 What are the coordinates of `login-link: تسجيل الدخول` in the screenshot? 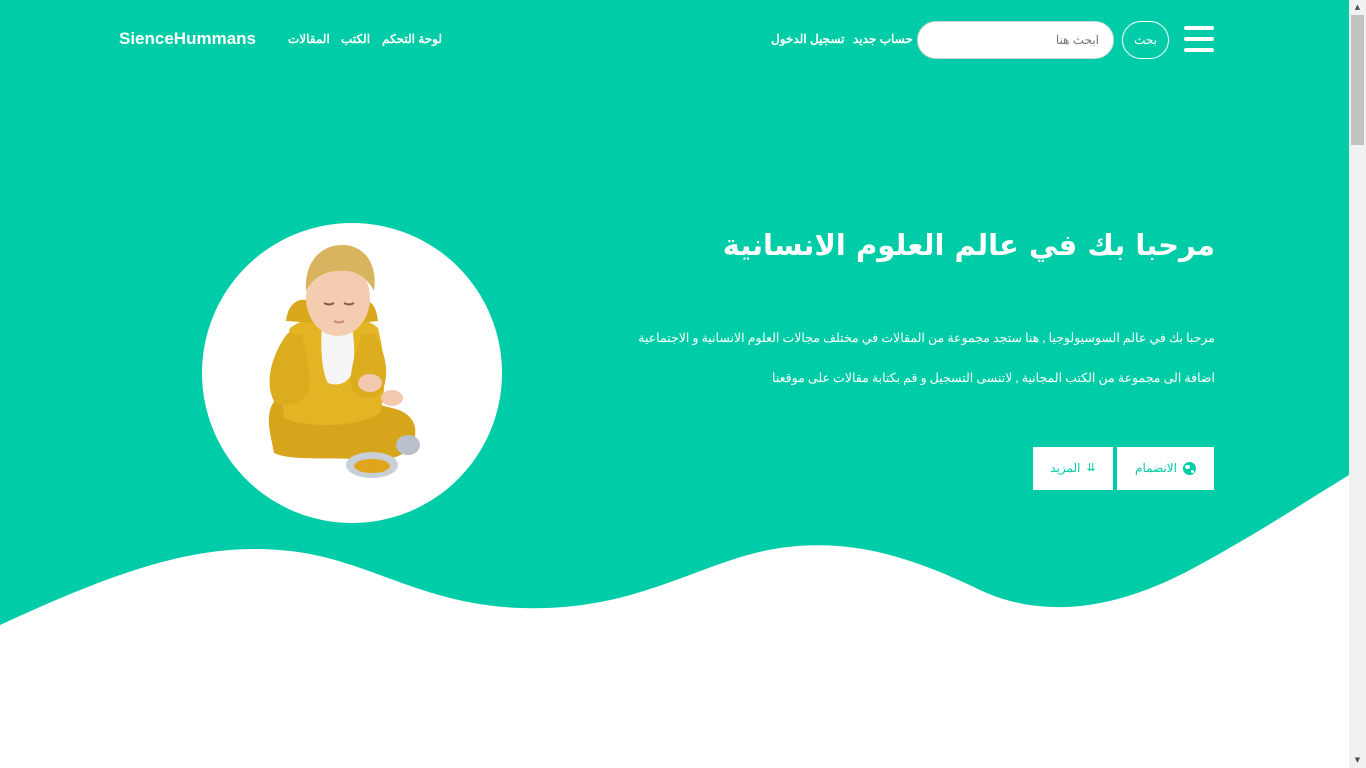 It's located at (807, 39).